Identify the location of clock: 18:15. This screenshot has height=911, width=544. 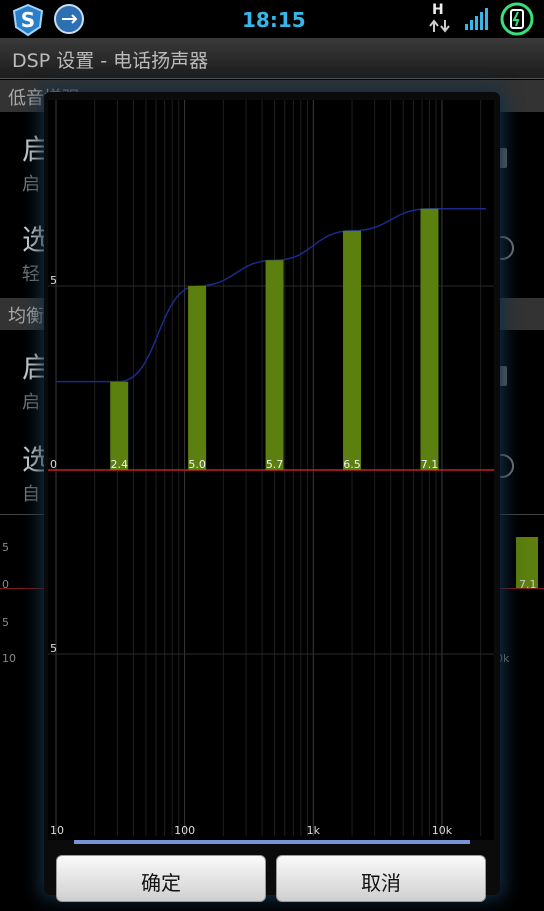
(274, 20).